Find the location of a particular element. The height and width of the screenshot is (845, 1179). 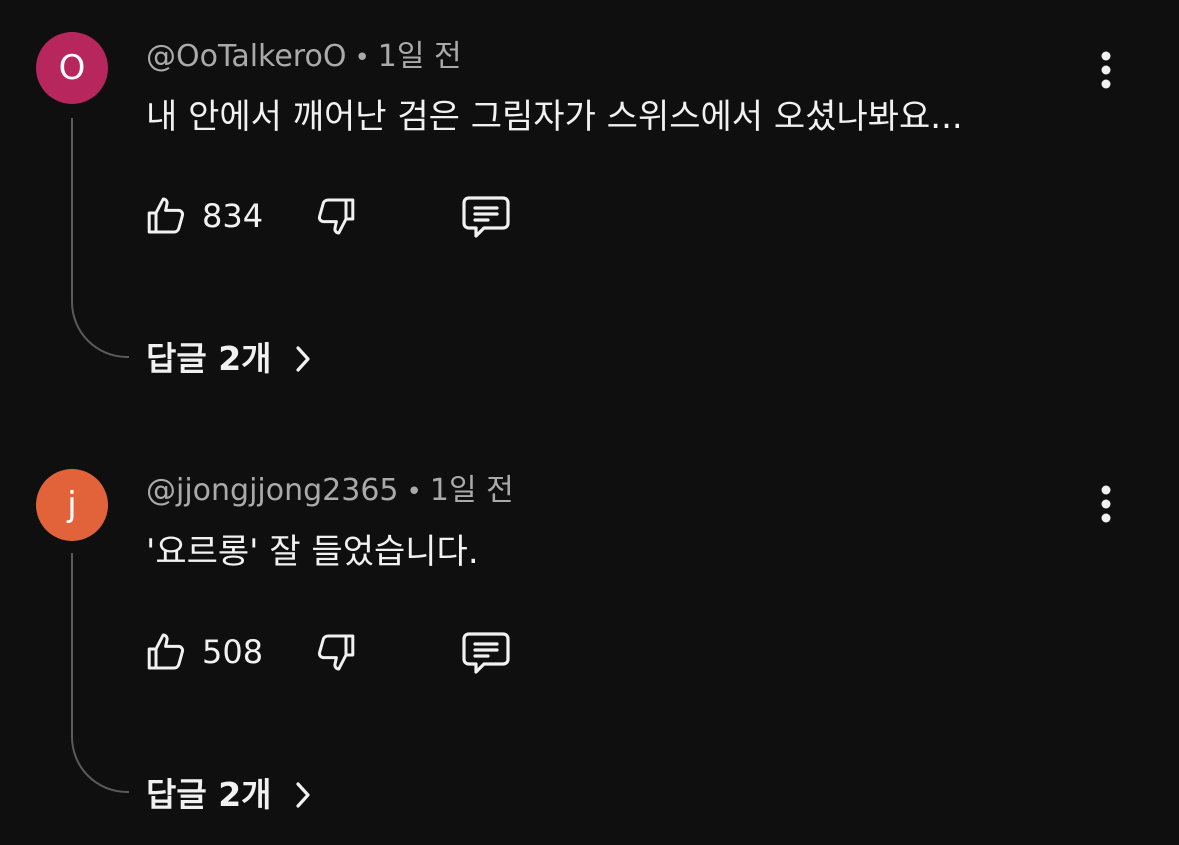

avatar-letter: j is located at coordinates (72, 505).